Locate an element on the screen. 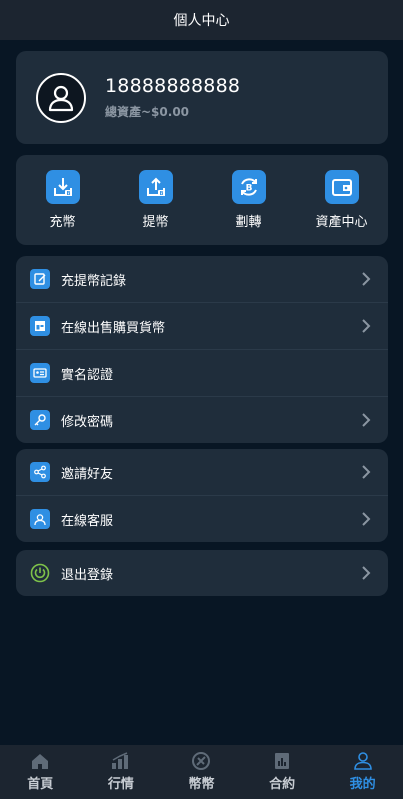  tab-market: 行情 is located at coordinates (121, 772).